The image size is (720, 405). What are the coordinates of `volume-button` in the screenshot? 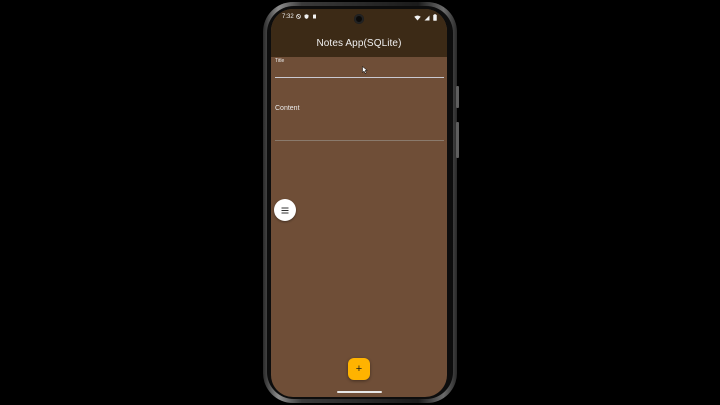 It's located at (457, 140).